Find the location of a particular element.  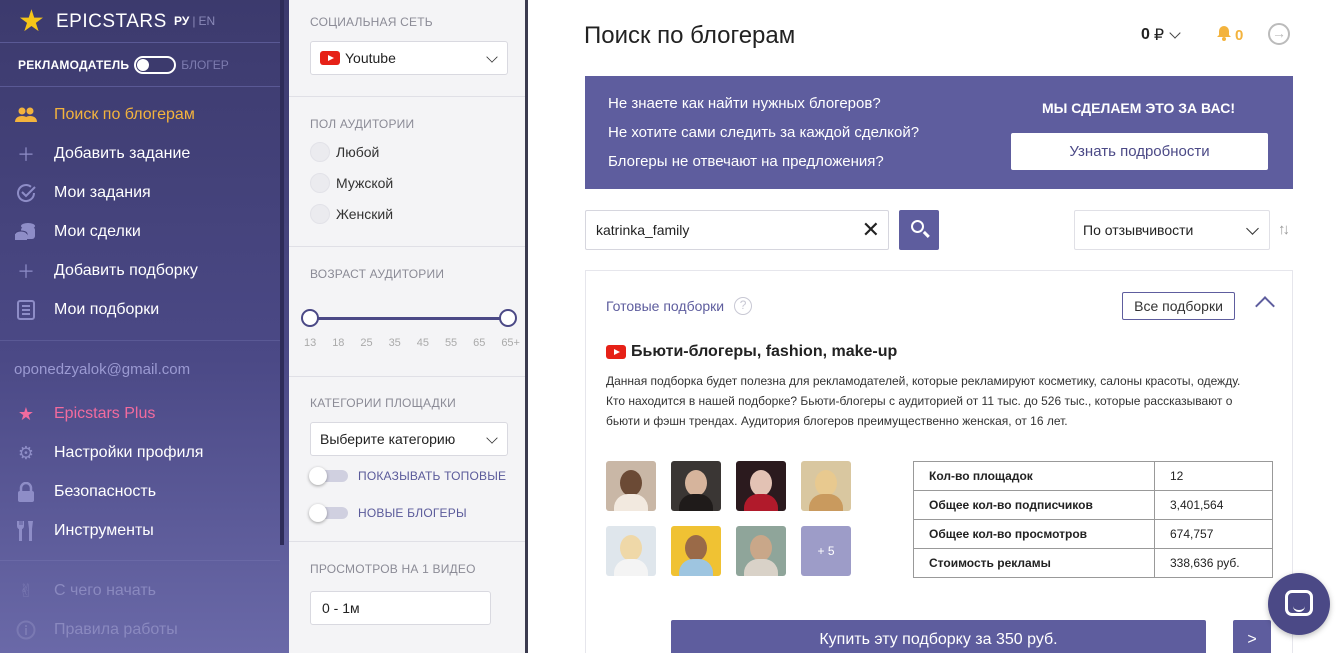

role-toggle is located at coordinates (155, 65).